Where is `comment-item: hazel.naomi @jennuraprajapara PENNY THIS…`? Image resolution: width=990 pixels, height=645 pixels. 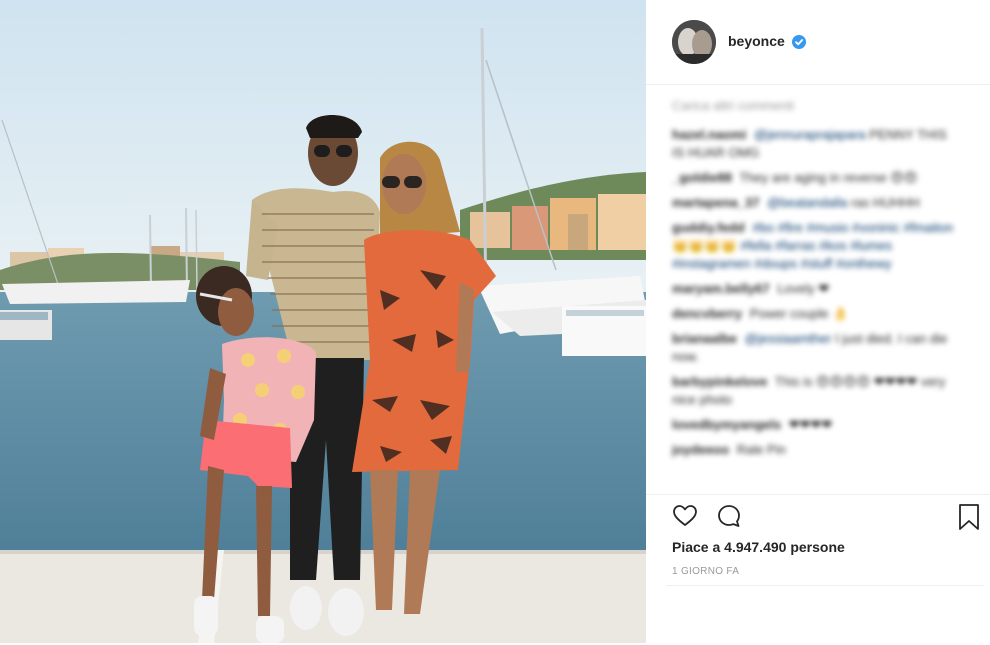
comment-item: hazel.naomi @jennuraprajapara PENNY THIS… is located at coordinates (817, 144).